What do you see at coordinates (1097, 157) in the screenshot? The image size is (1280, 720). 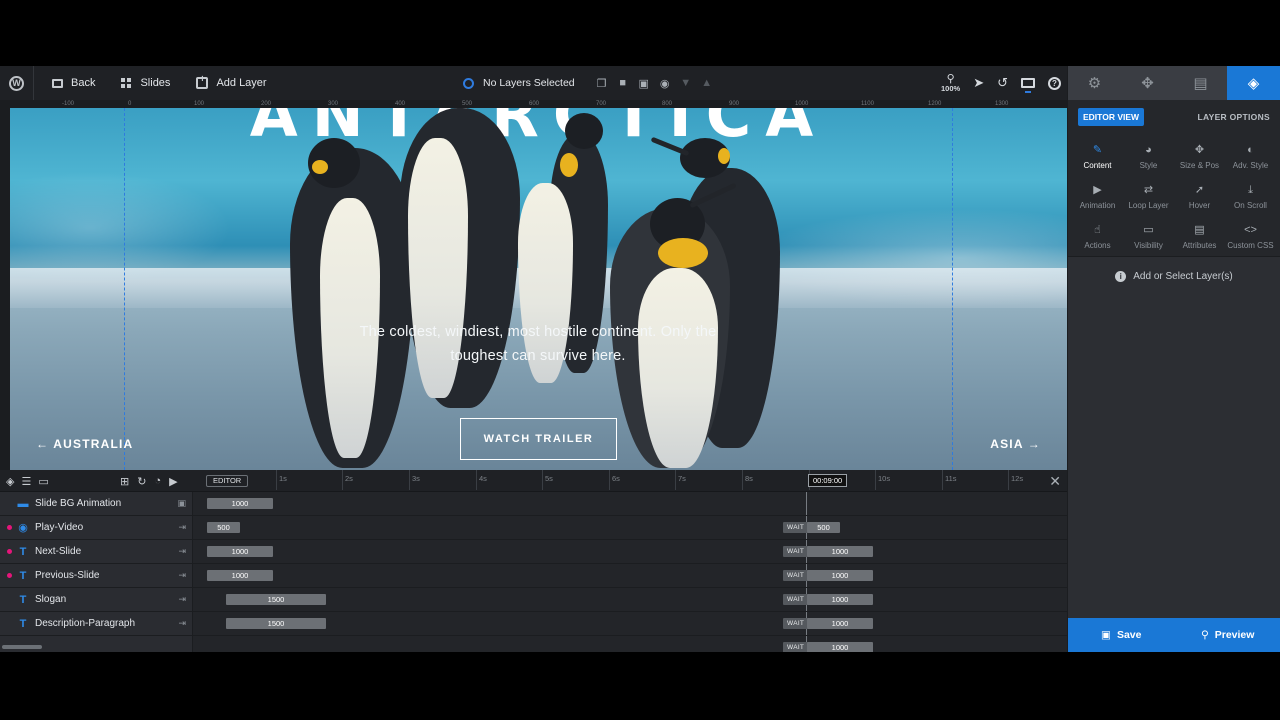 I see `option-content: ✎ Content` at bounding box center [1097, 157].